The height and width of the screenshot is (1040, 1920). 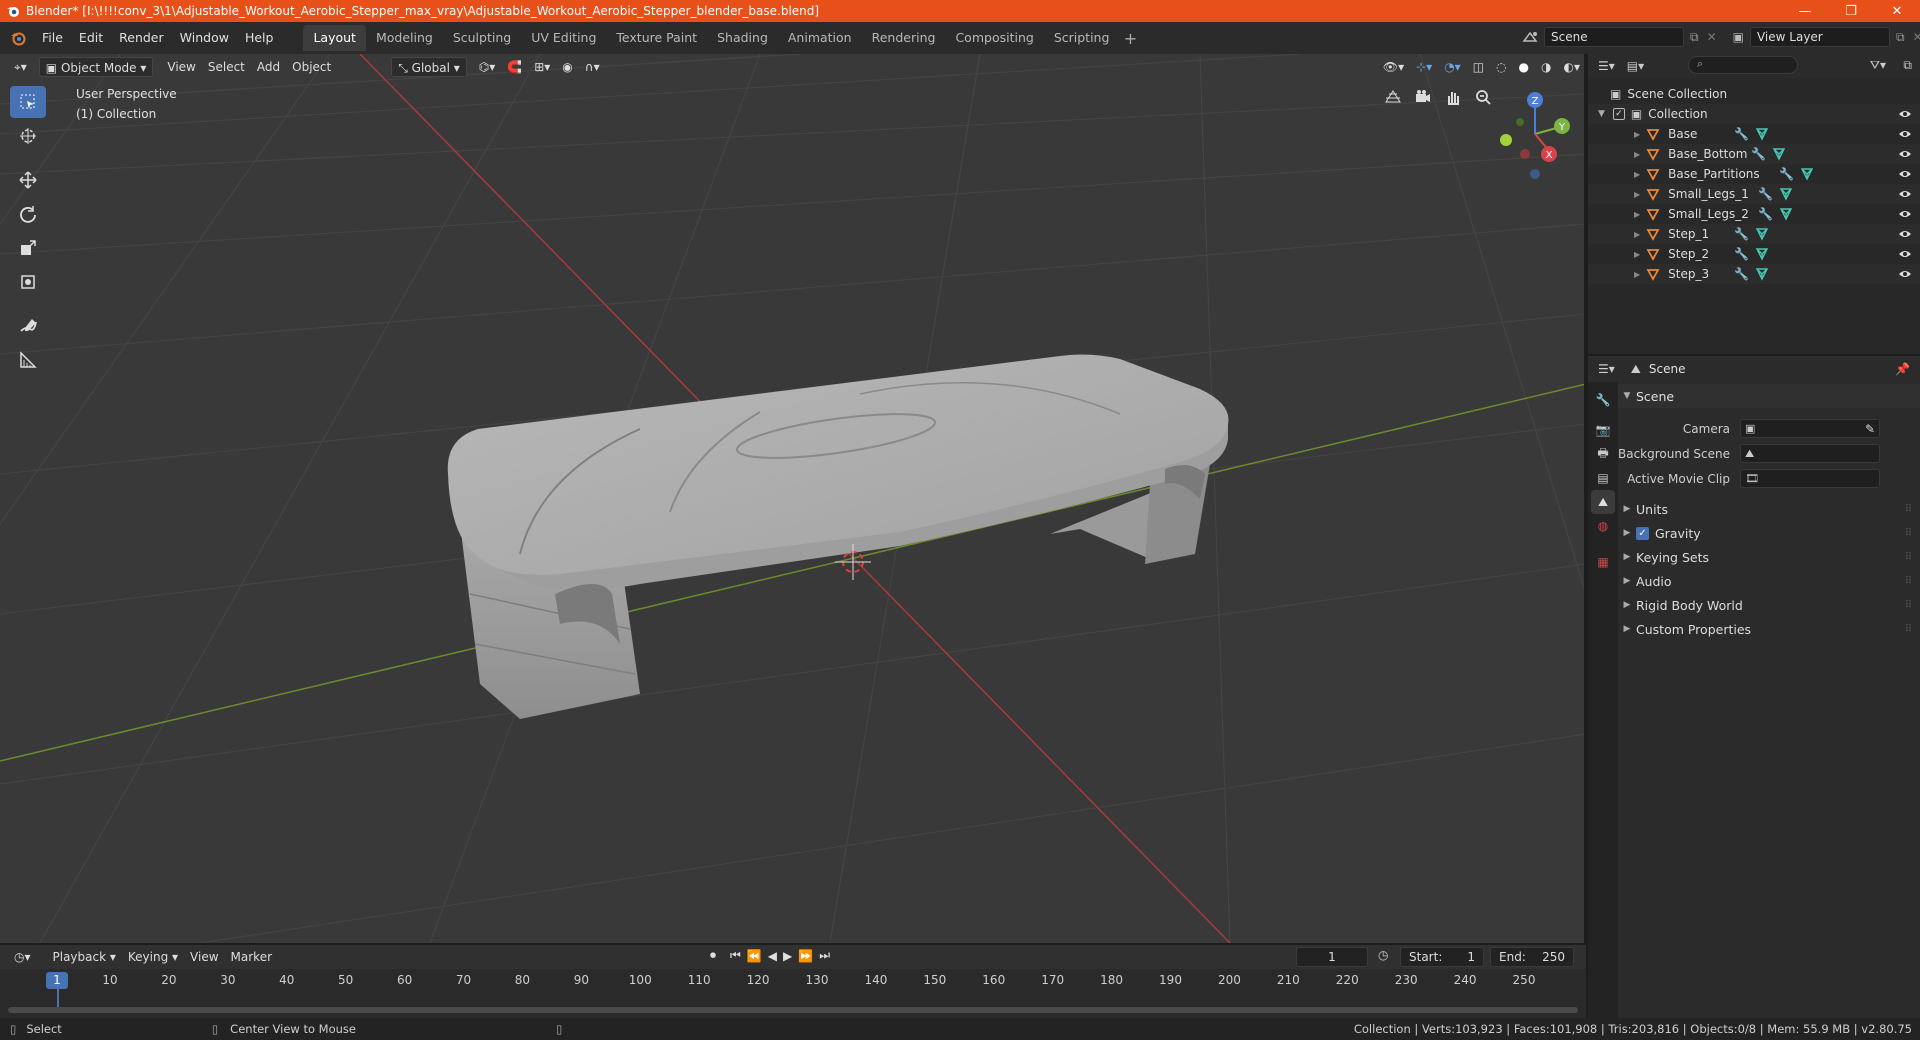 What do you see at coordinates (1694, 37) in the screenshot?
I see `new-scene-icon: ⧉` at bounding box center [1694, 37].